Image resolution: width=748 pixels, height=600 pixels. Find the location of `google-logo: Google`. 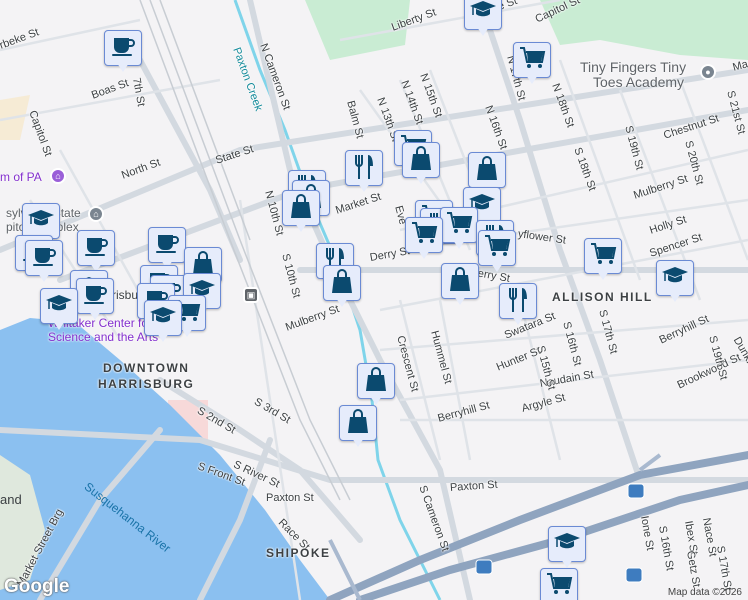

google-logo: Google is located at coordinates (37, 586).